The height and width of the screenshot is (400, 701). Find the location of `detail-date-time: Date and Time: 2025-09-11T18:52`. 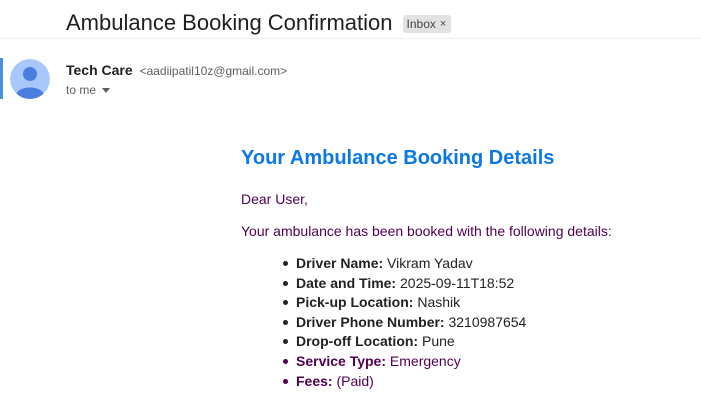

detail-date-time: Date and Time: 2025-09-11T18:52 is located at coordinates (403, 284).